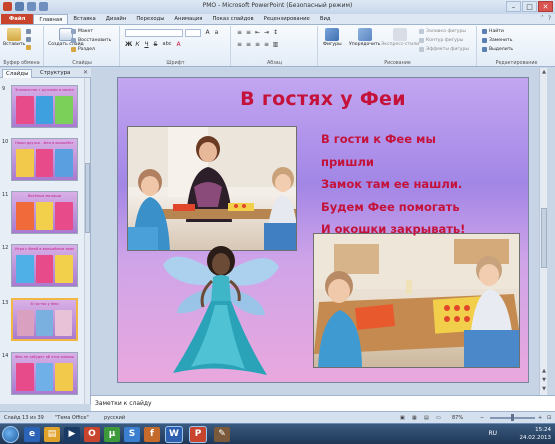  What do you see at coordinates (44, 373) in the screenshot?
I see `slide-thumbnail: Фея не забудет об этих малышах` at bounding box center [44, 373].